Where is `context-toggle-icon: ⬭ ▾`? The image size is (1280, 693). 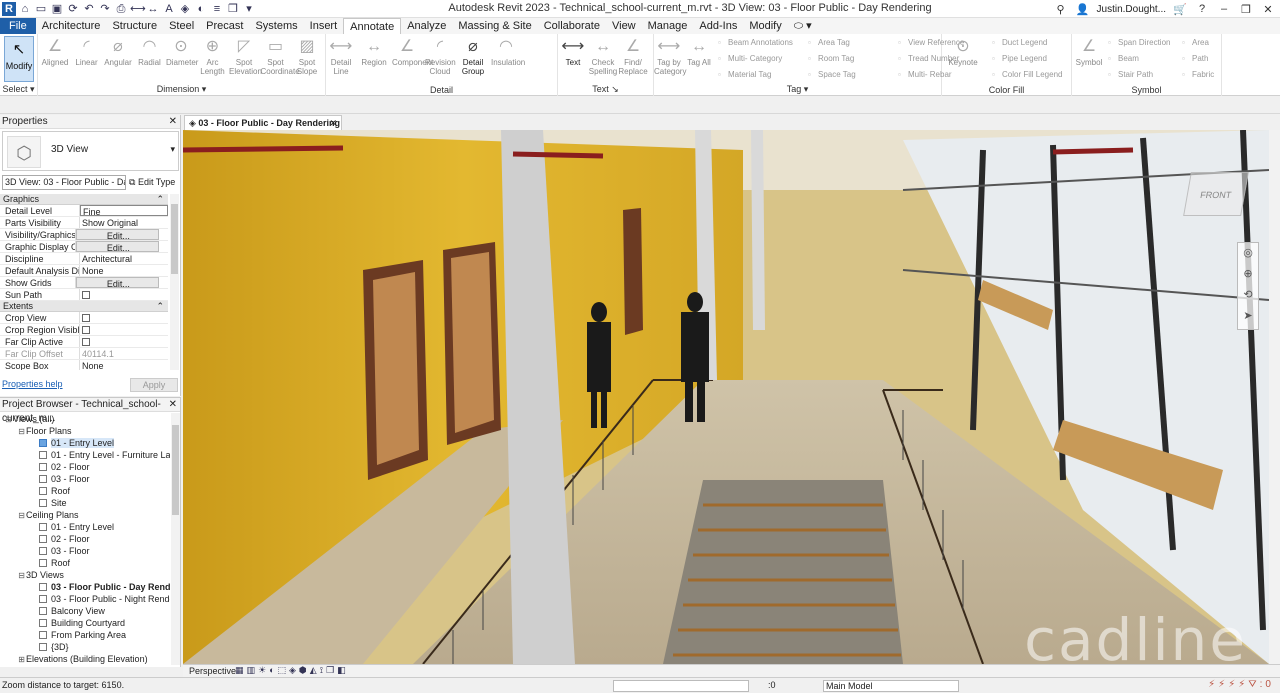
context-toggle-icon: ⬭ ▾ is located at coordinates (803, 26).